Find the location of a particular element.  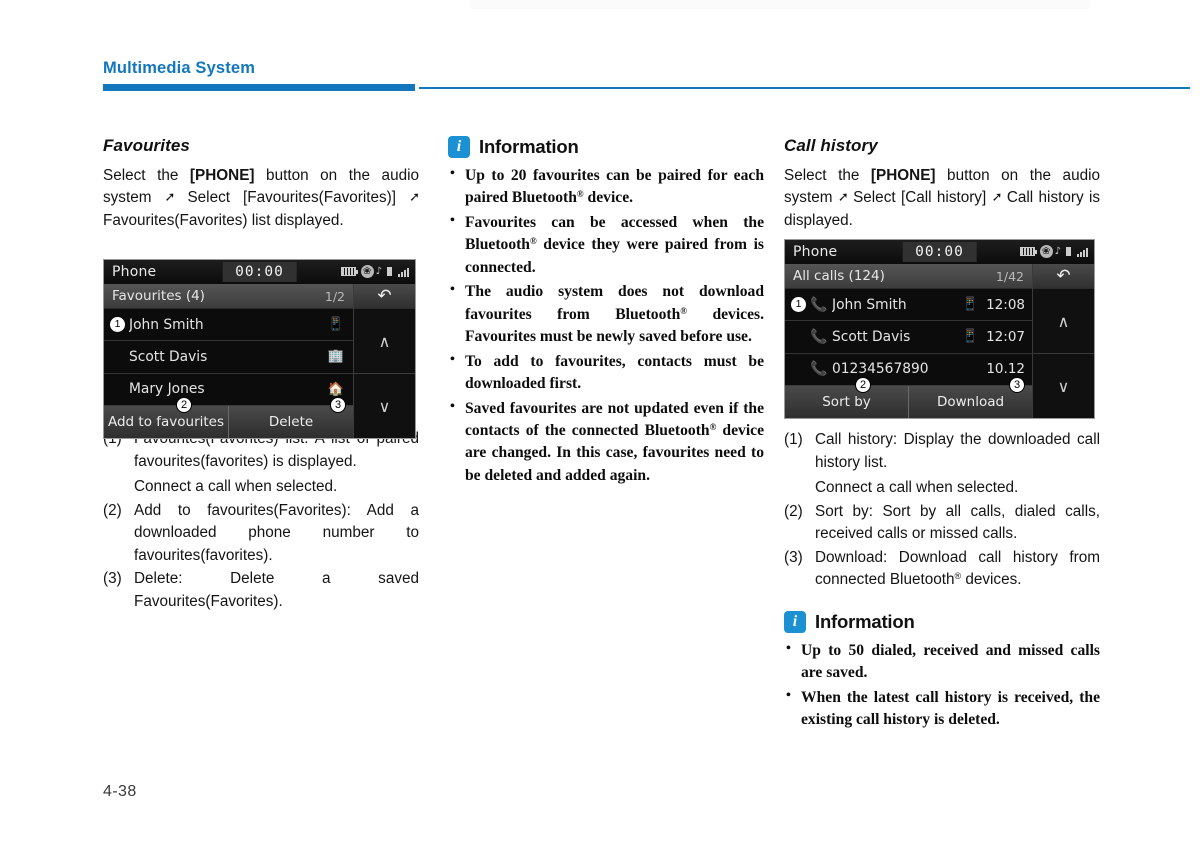

item-text-tail: devices. is located at coordinates (991, 580).